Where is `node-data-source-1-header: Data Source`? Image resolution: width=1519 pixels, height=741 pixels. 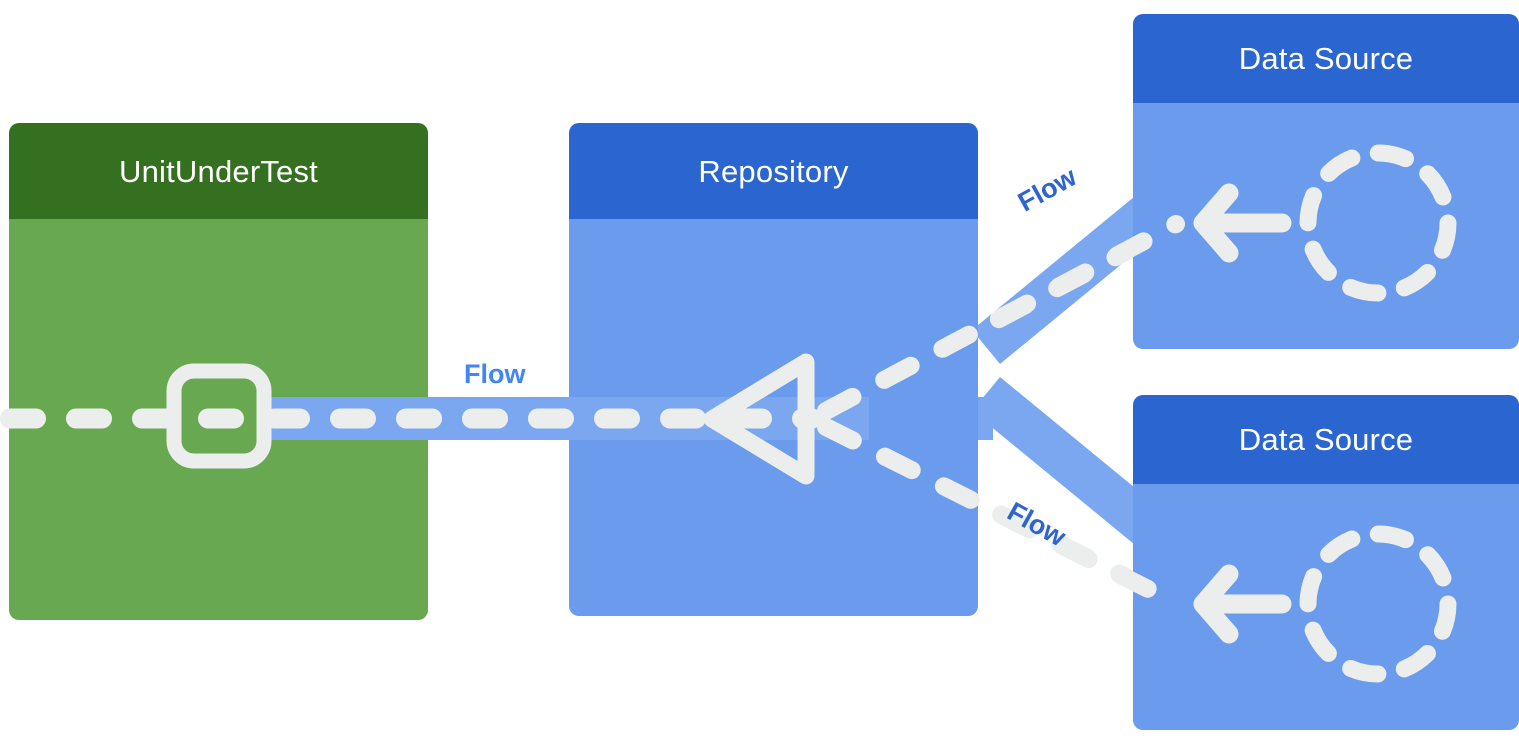 node-data-source-1-header: Data Source is located at coordinates (1326, 58).